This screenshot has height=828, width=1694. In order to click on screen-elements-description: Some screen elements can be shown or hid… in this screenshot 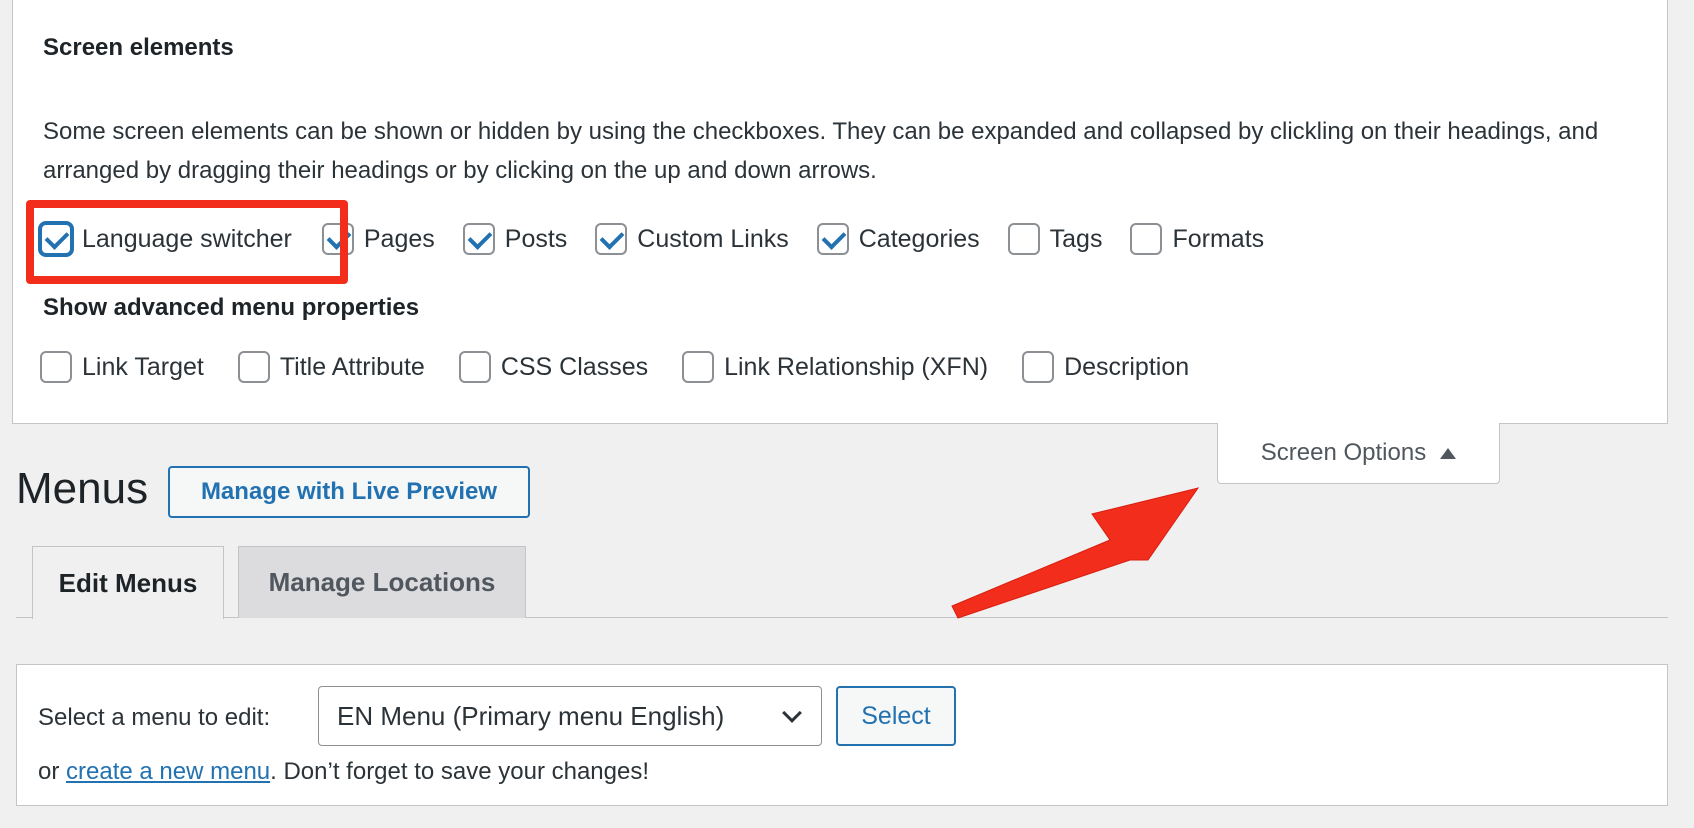, I will do `click(821, 151)`.